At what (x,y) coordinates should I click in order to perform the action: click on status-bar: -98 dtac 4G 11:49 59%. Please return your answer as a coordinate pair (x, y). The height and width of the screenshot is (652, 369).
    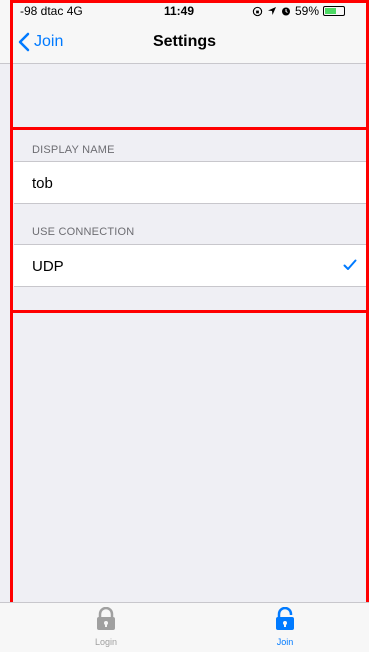
    Looking at the image, I should click on (184, 11).